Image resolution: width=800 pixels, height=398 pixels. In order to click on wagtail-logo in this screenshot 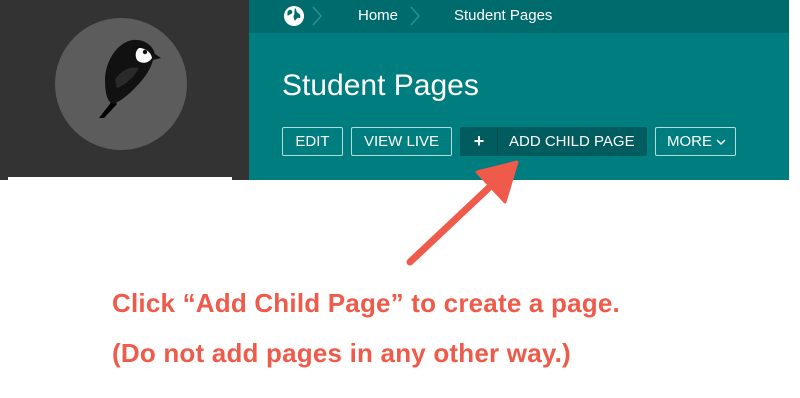, I will do `click(121, 84)`.